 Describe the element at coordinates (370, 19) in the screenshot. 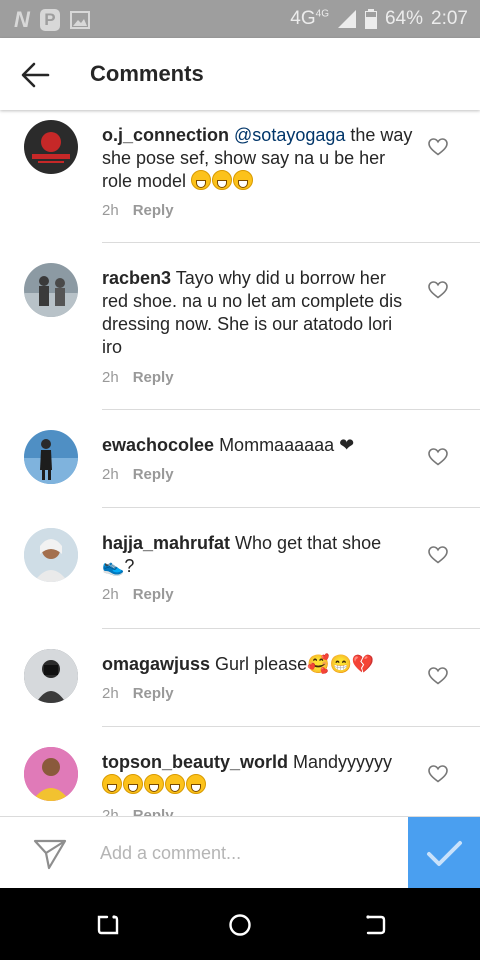

I see `battery-icon` at that location.